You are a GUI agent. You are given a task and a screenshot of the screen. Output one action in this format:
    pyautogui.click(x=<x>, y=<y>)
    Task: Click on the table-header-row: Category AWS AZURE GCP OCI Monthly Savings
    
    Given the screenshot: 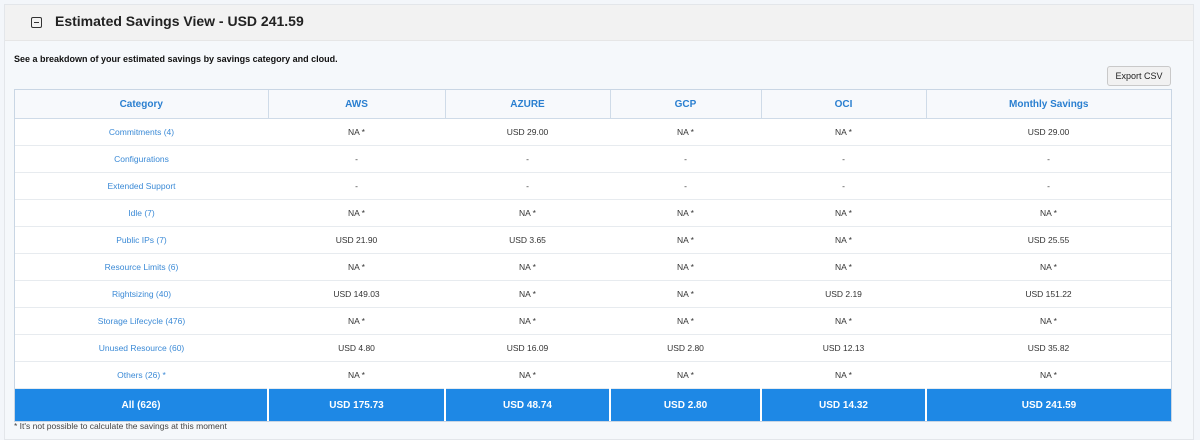 What is the action you would take?
    pyautogui.click(x=593, y=104)
    